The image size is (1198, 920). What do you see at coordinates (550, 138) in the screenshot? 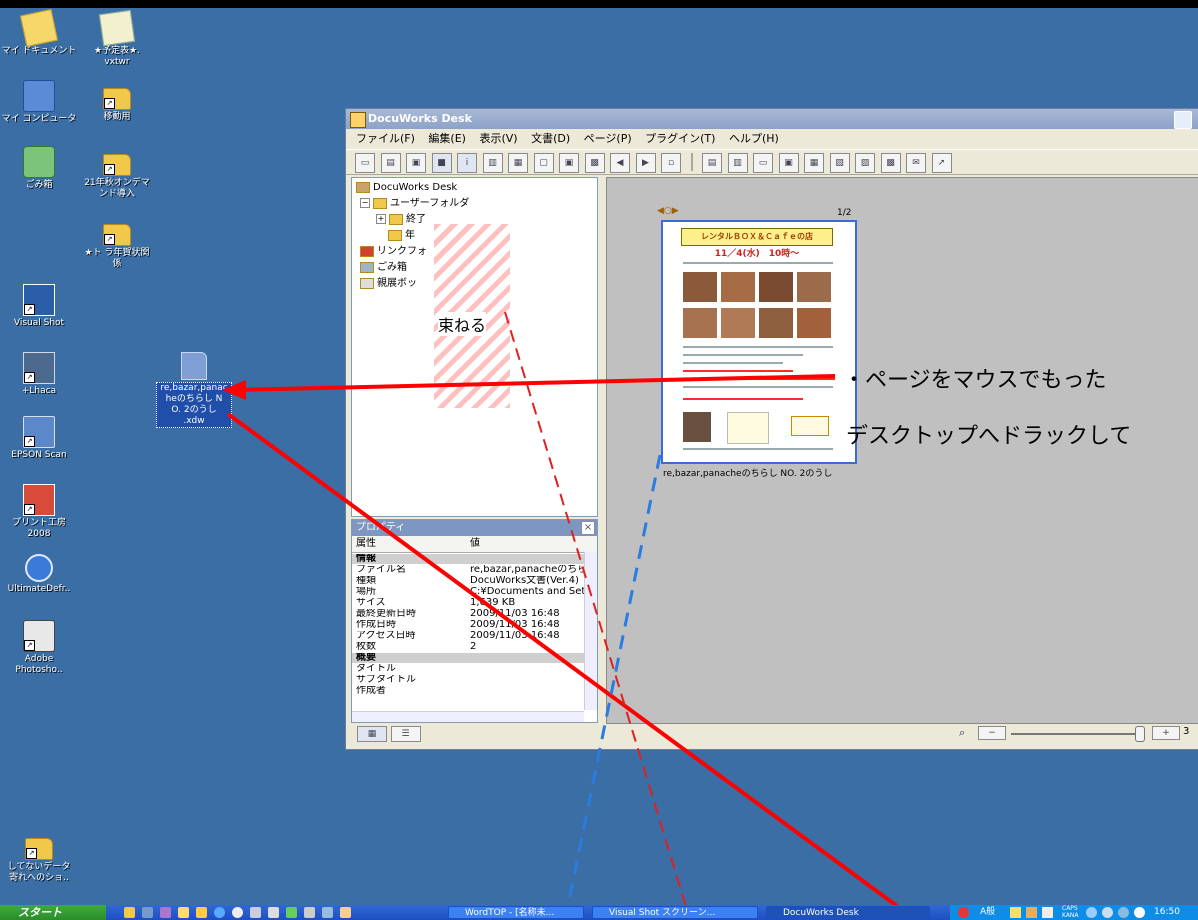
I see `menu-document: 文書(D)` at bounding box center [550, 138].